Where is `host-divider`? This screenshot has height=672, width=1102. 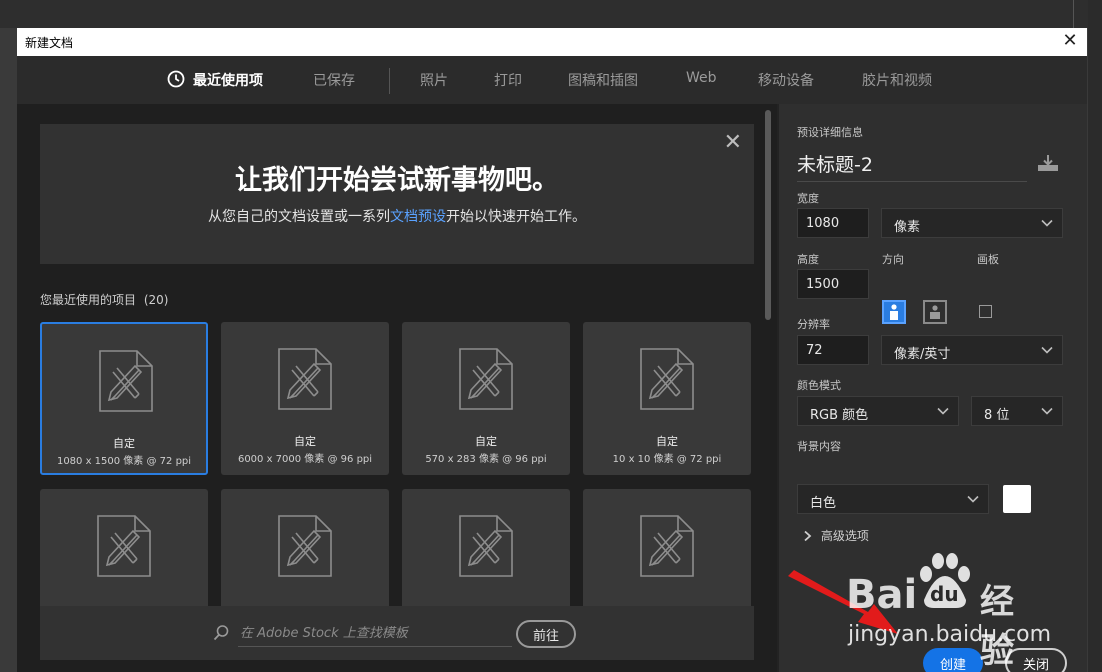
host-divider is located at coordinates (1073, 14).